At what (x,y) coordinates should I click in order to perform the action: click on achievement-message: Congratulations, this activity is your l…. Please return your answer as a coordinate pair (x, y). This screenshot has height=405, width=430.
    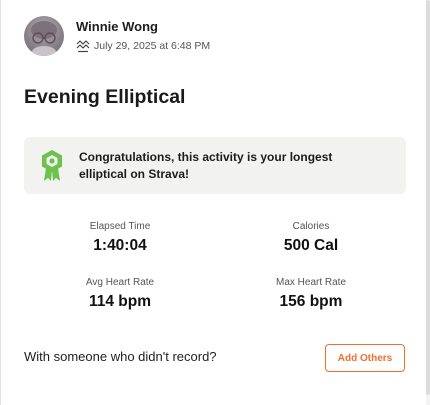
    Looking at the image, I should click on (206, 165).